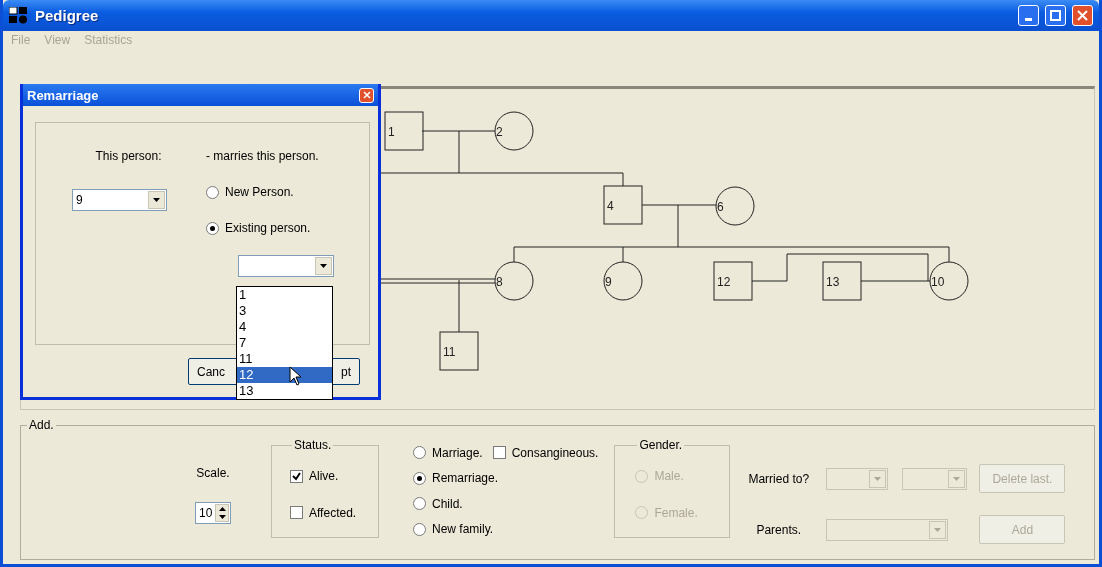 The width and height of the screenshot is (1102, 567). What do you see at coordinates (459, 351) in the screenshot?
I see `male-node: 11` at bounding box center [459, 351].